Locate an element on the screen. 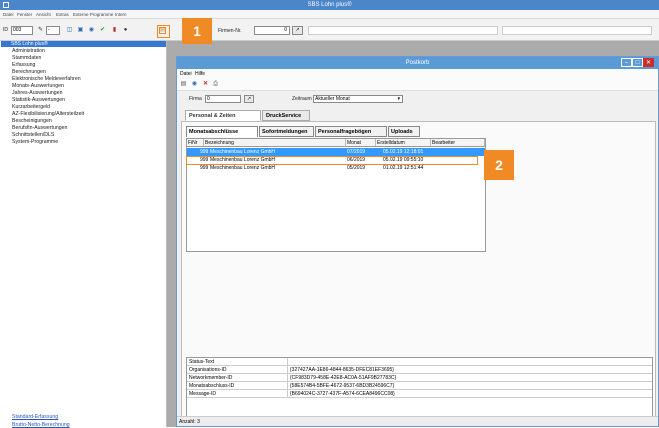  page-icon: ▤ is located at coordinates (183, 84).